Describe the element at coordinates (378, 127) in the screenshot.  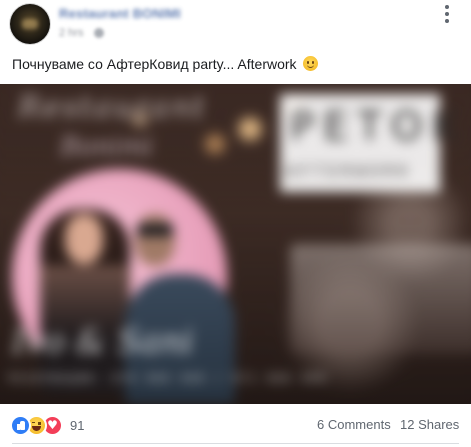
I see `flyer-headline: PETOK` at that location.